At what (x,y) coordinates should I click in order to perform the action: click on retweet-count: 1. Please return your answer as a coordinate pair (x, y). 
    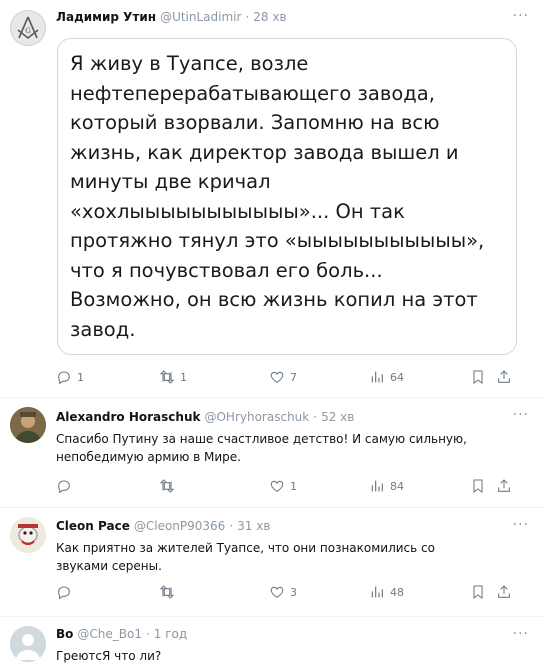
    Looking at the image, I should click on (183, 377).